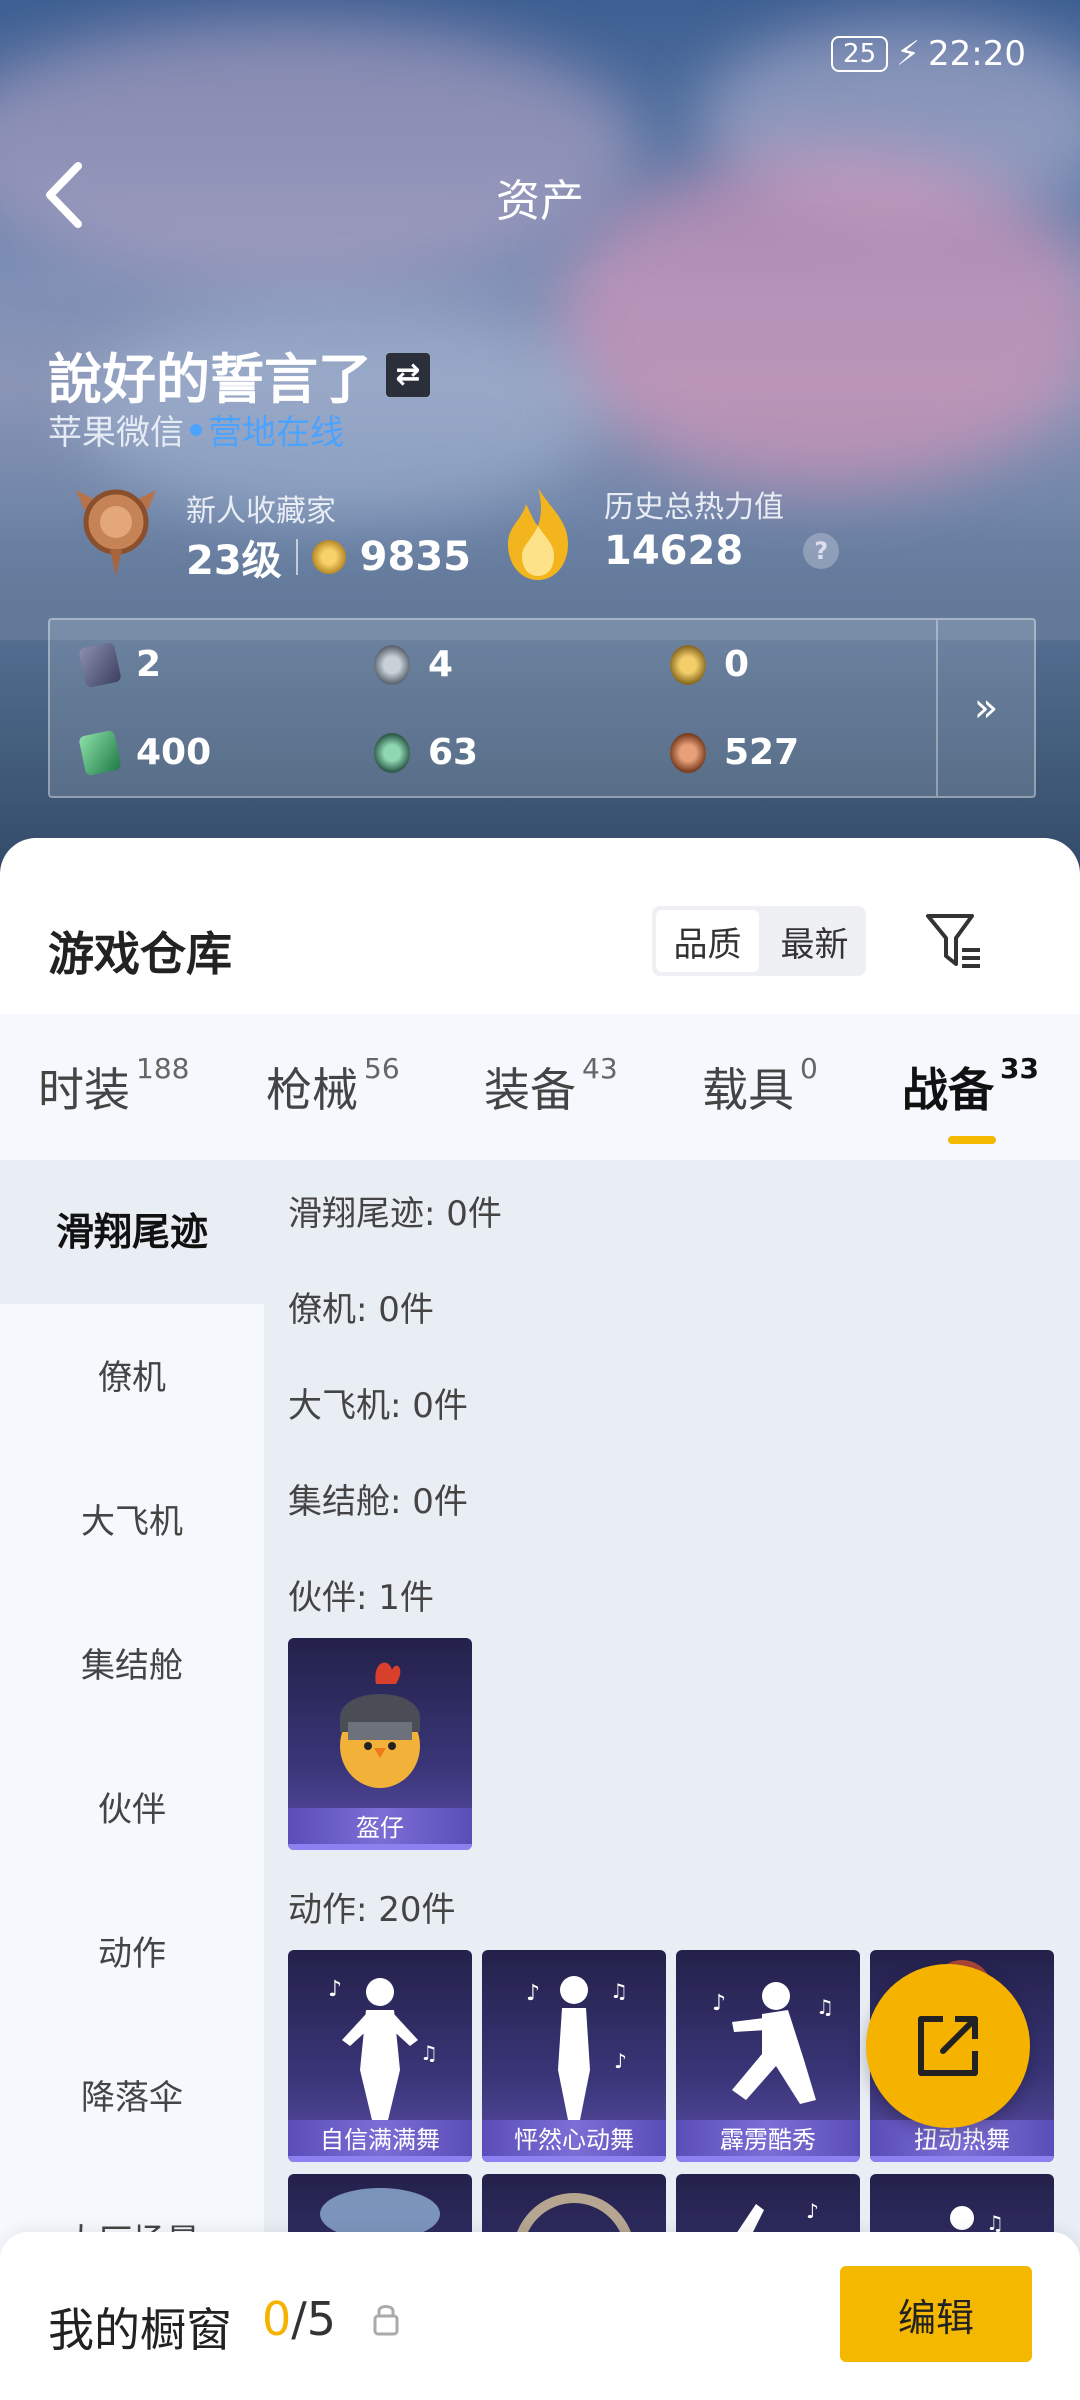 The height and width of the screenshot is (2400, 1080). What do you see at coordinates (392, 752) in the screenshot?
I see `green-coin-icon` at bounding box center [392, 752].